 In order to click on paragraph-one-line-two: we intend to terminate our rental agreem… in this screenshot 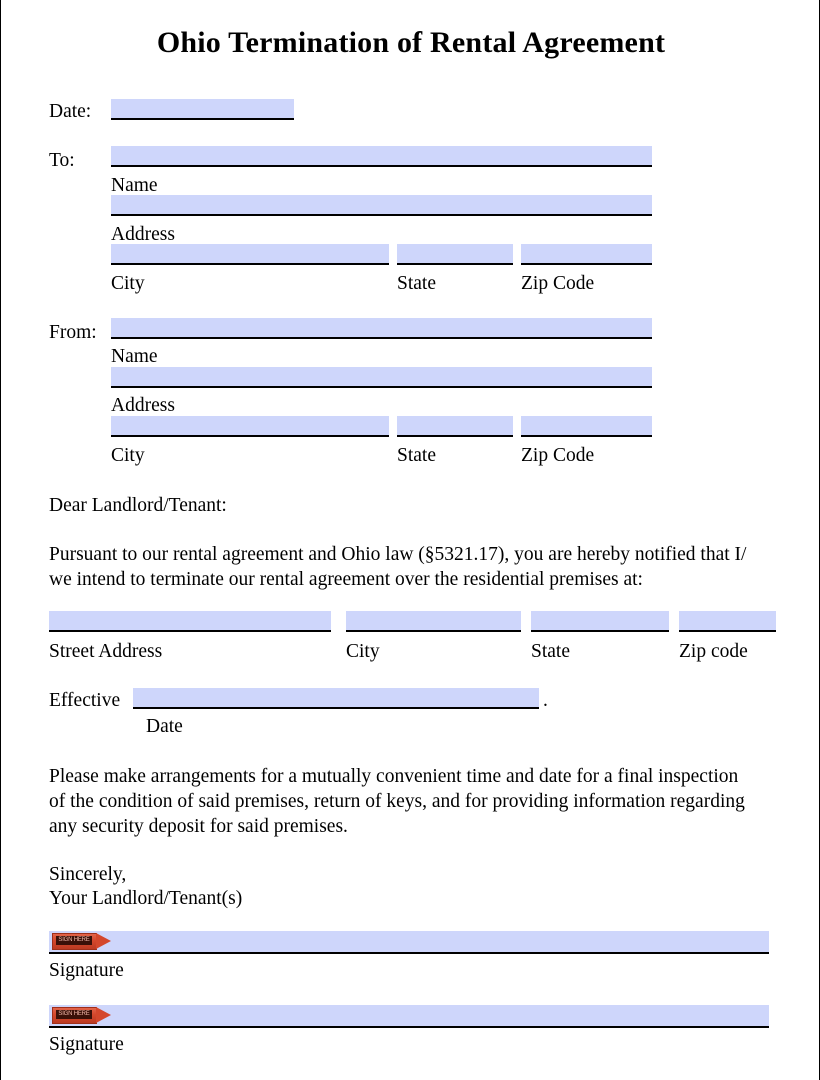, I will do `click(346, 579)`.